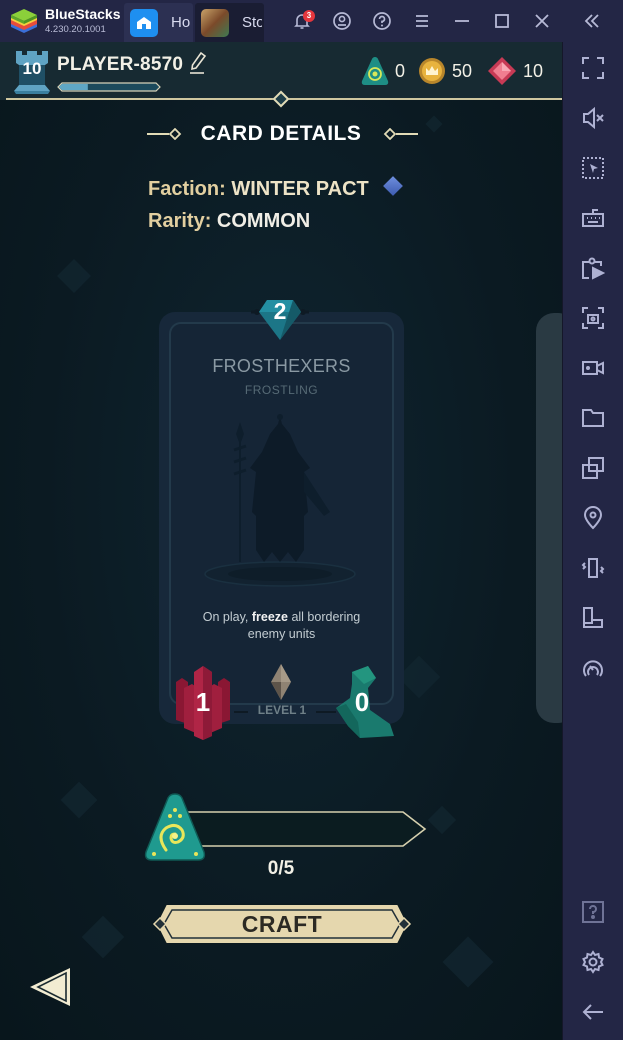 The image size is (623, 1040). Describe the element at coordinates (281, 390) in the screenshot. I see `card-type: FROSTLING` at that location.